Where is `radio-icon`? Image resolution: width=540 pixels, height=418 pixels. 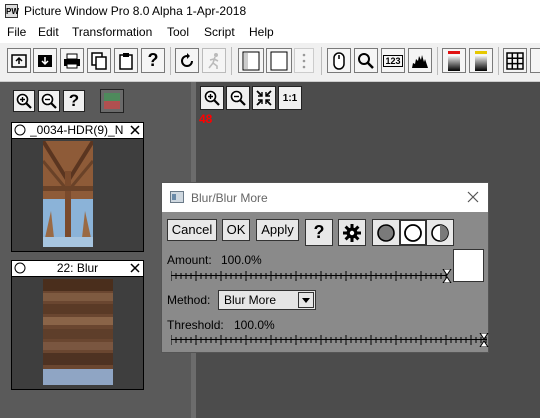
radio-icon is located at coordinates (20, 130).